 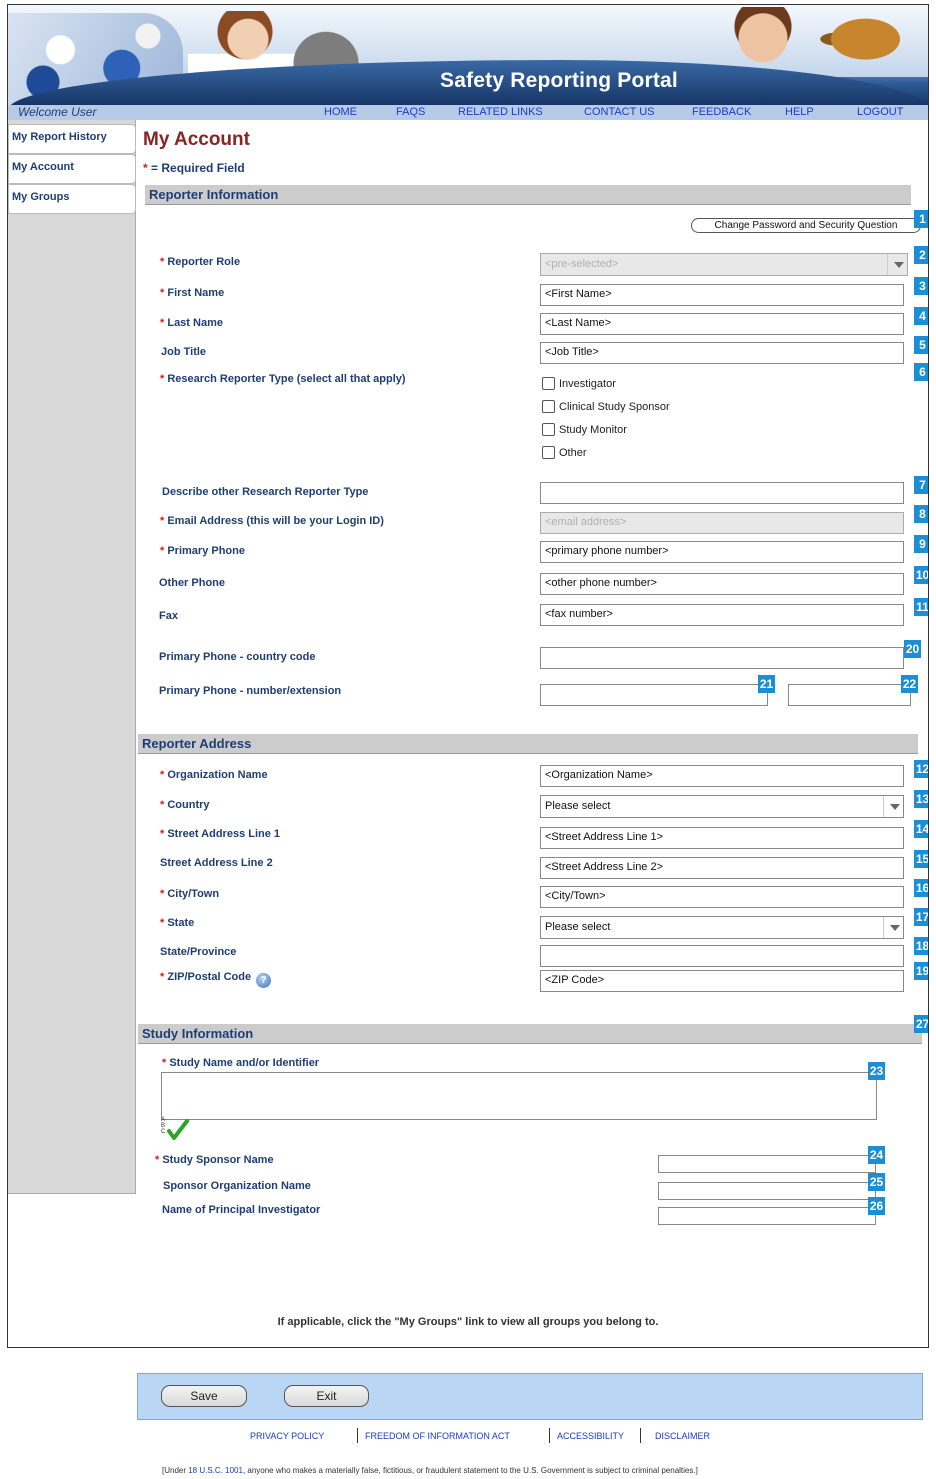 What do you see at coordinates (72, 169) in the screenshot?
I see `sidebar-item-my-account: My Account` at bounding box center [72, 169].